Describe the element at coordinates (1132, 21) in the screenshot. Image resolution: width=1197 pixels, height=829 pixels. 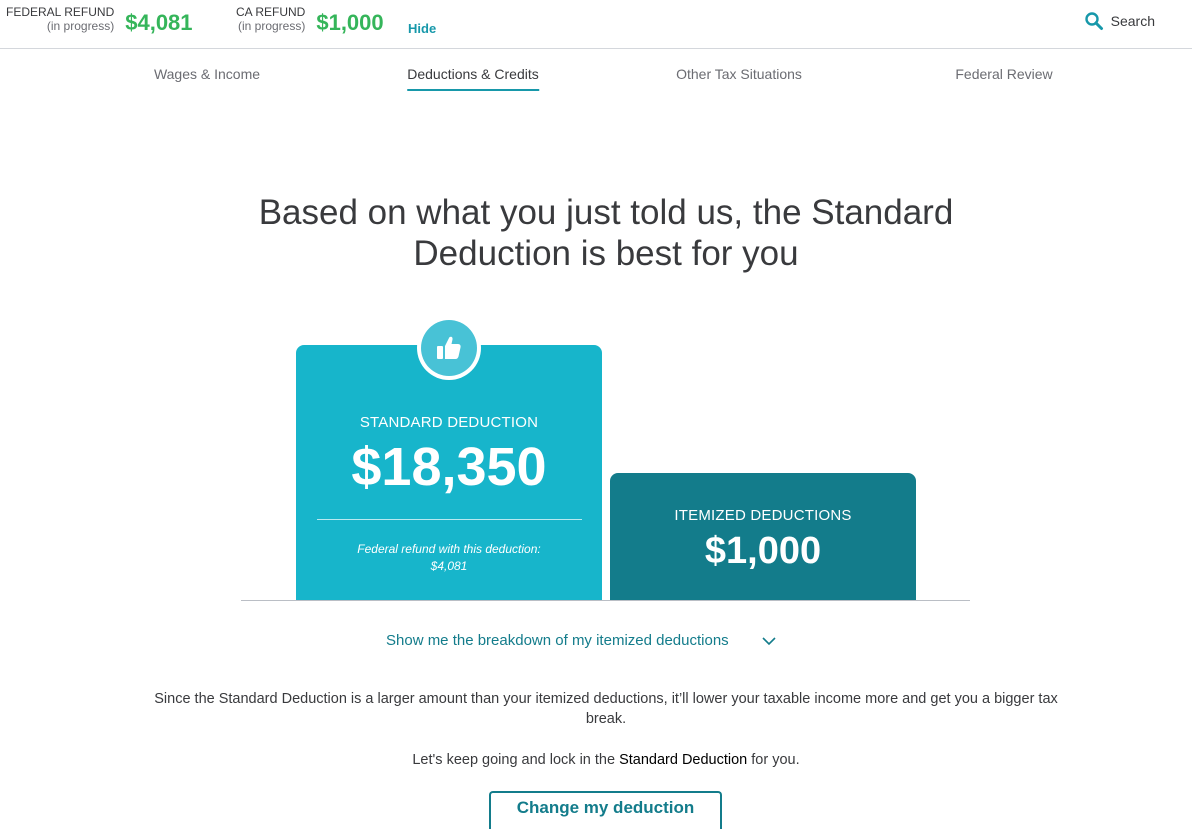
I see `search-label: Search` at that location.